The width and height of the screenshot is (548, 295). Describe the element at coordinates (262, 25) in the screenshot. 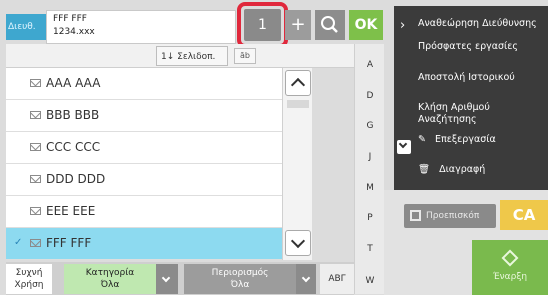

I see `highlight-ring` at that location.